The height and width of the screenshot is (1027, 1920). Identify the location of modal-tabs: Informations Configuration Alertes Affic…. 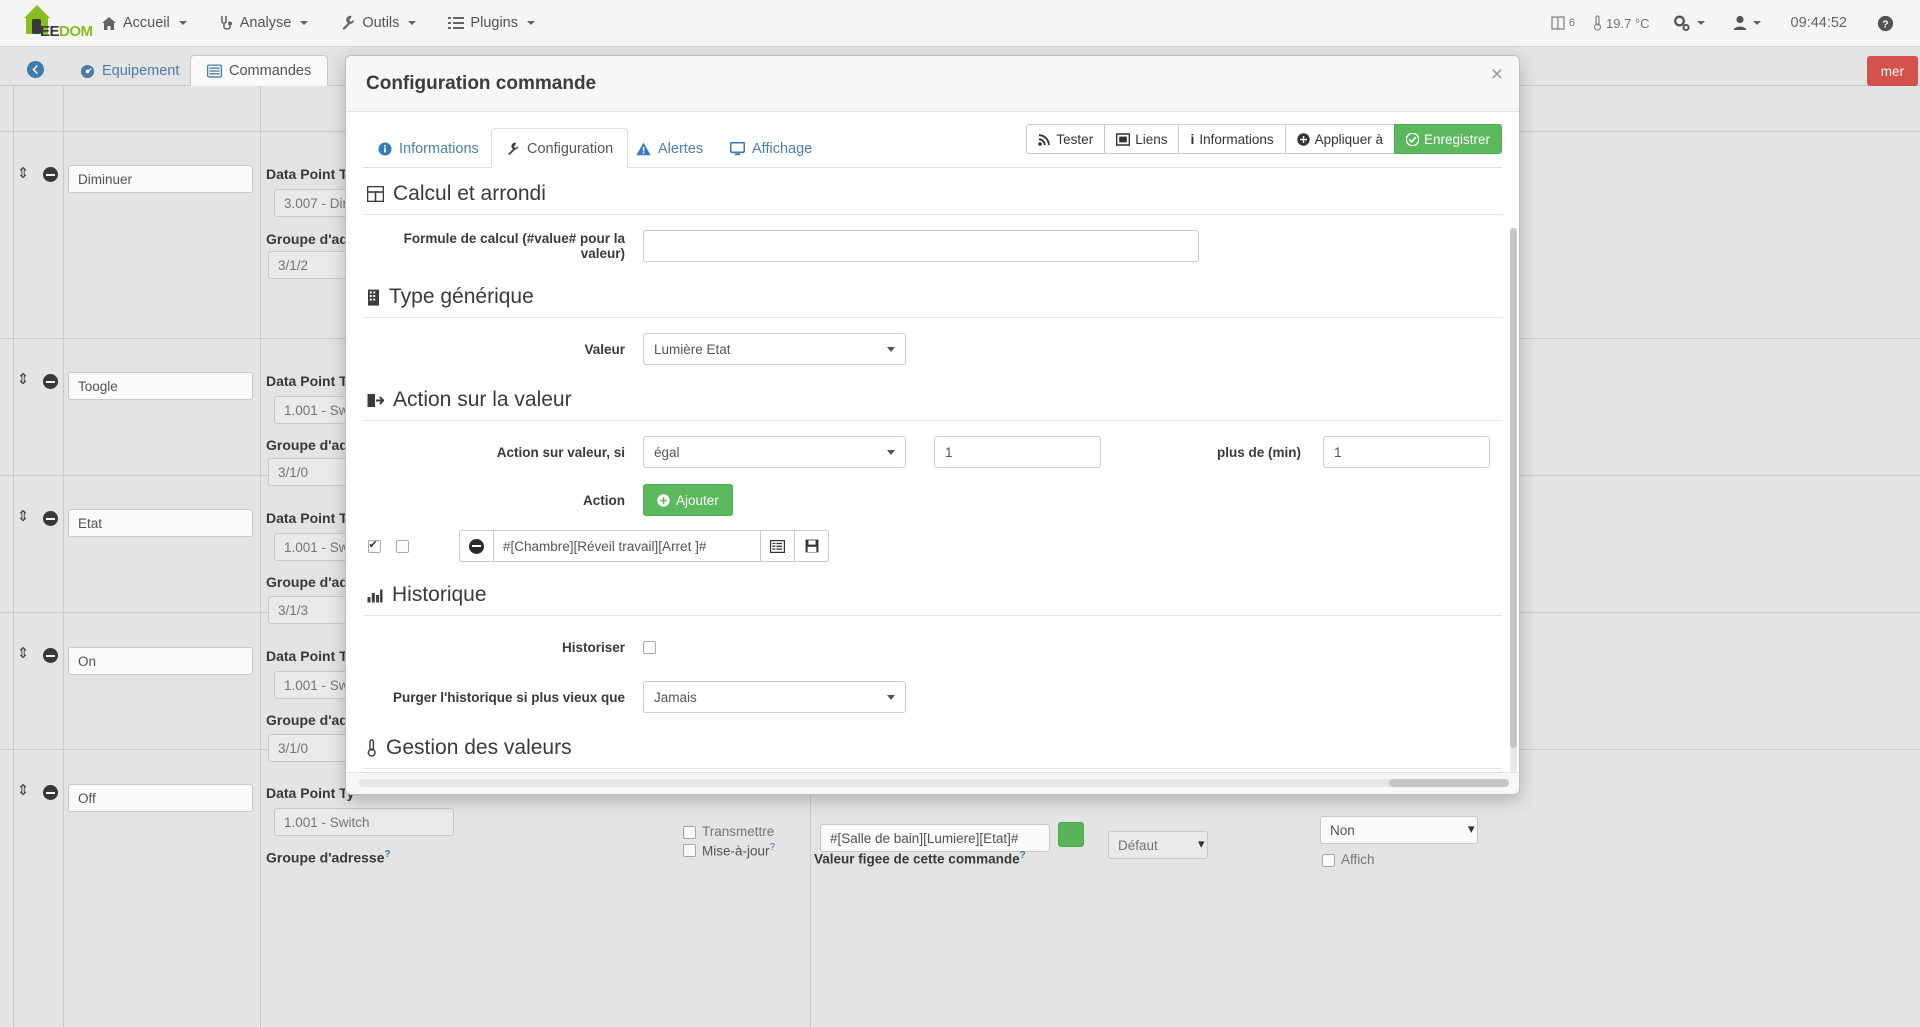
(932, 146).